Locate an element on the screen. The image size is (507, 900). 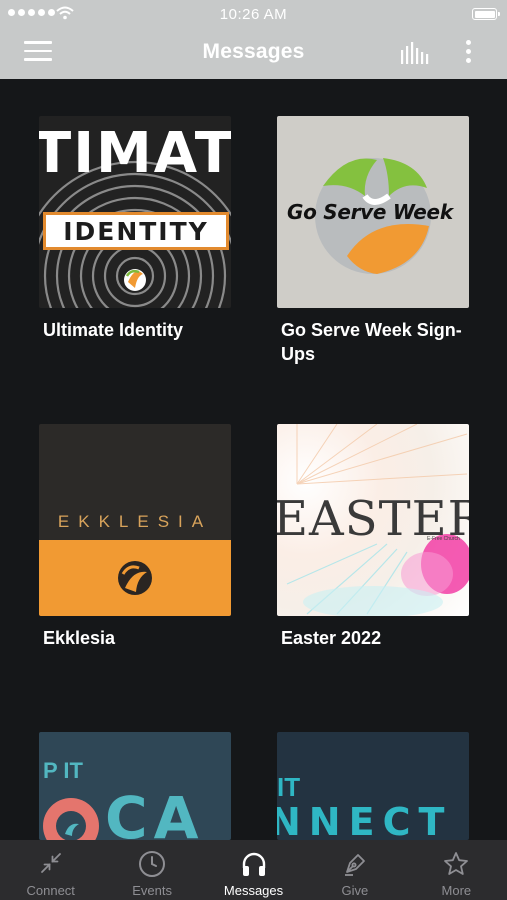
tab-label: Give is located at coordinates (355, 890).